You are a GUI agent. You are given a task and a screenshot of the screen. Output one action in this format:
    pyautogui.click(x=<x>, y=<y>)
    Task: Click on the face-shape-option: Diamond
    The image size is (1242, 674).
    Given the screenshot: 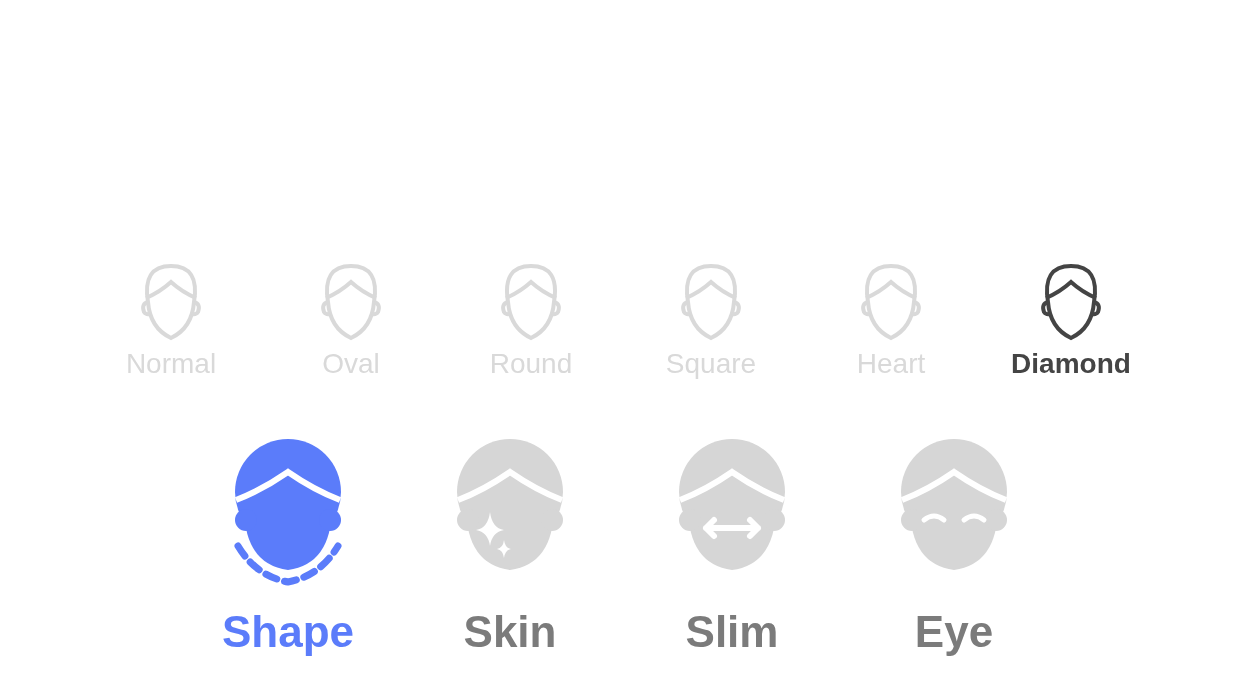 What is the action you would take?
    pyautogui.click(x=1071, y=321)
    